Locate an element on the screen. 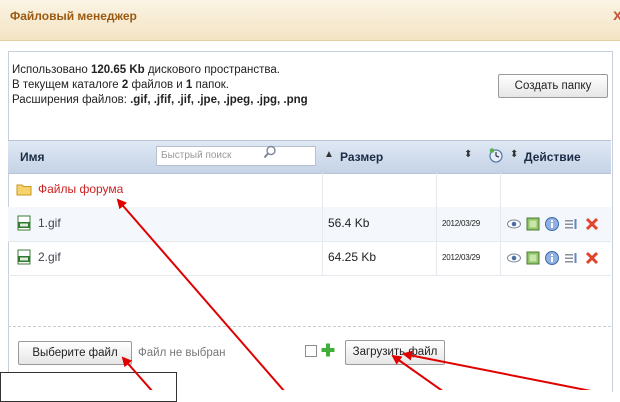  column-header-size: Размер is located at coordinates (361, 157).